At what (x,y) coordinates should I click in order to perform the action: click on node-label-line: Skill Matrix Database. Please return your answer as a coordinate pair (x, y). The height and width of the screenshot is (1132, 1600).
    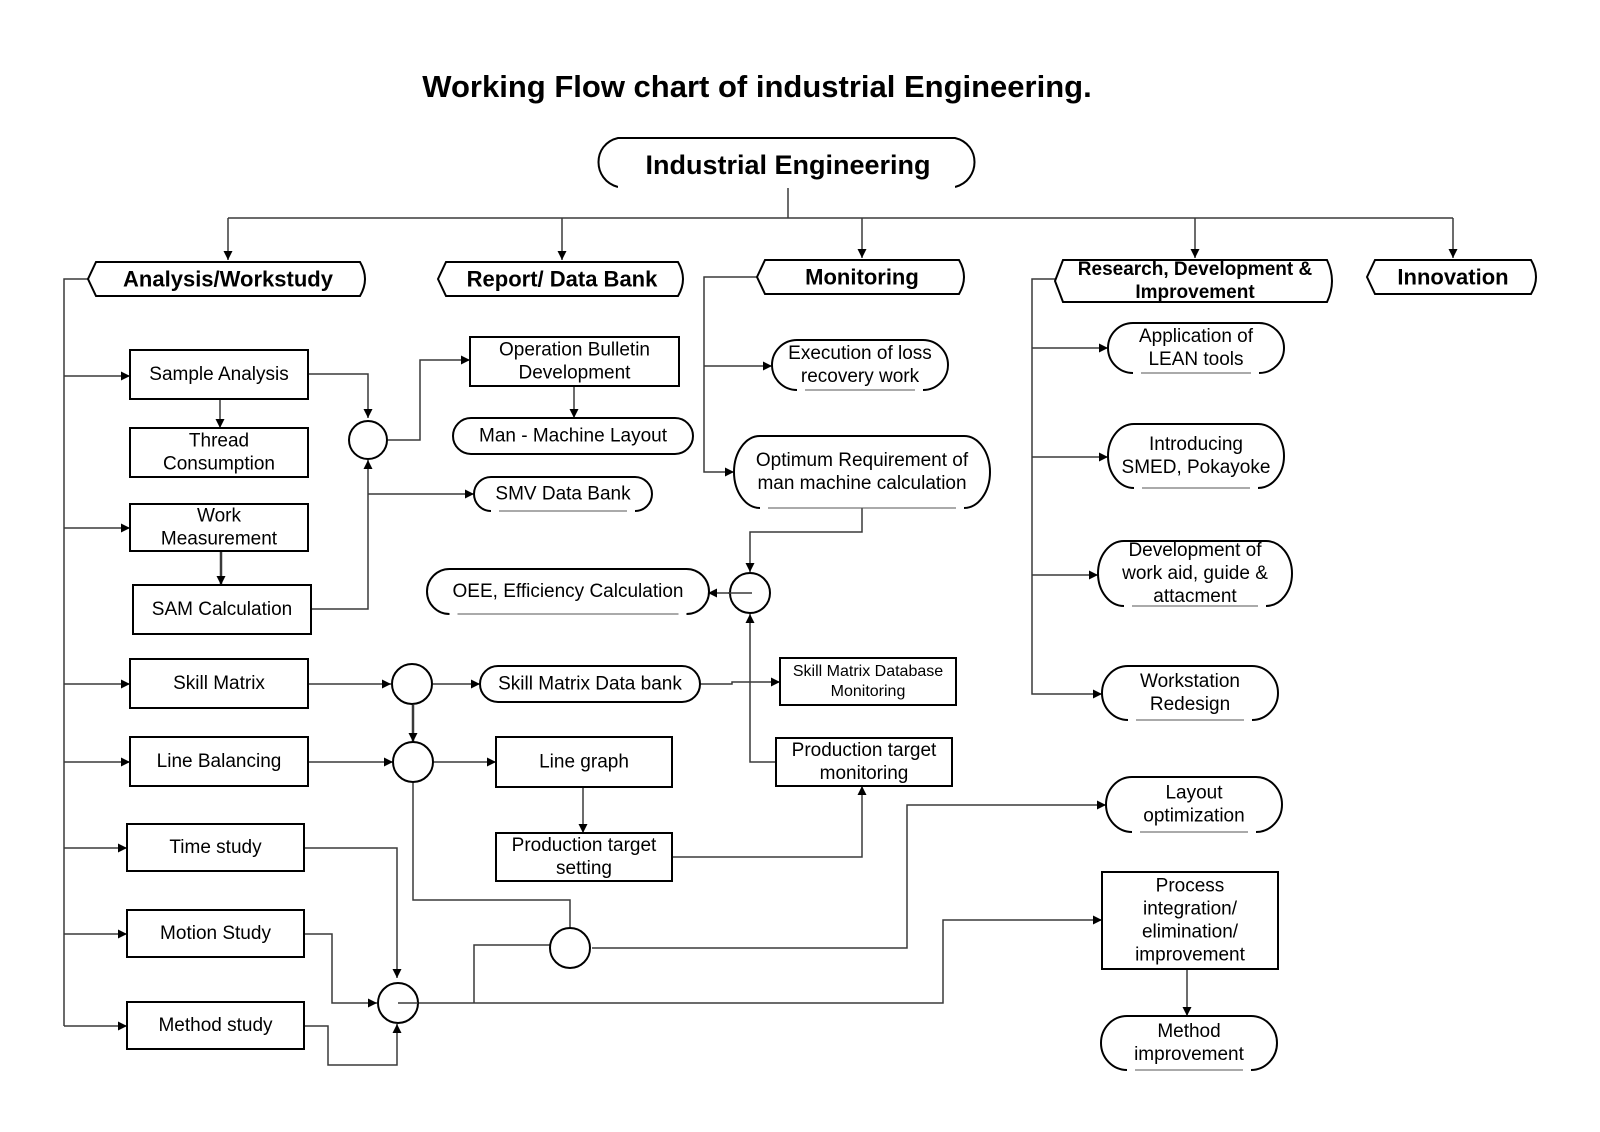
    Looking at the image, I should click on (868, 671).